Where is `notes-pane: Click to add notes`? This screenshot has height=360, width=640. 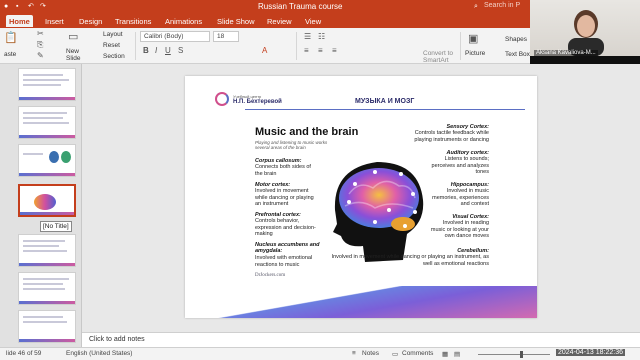 notes-pane: Click to add notes is located at coordinates (361, 339).